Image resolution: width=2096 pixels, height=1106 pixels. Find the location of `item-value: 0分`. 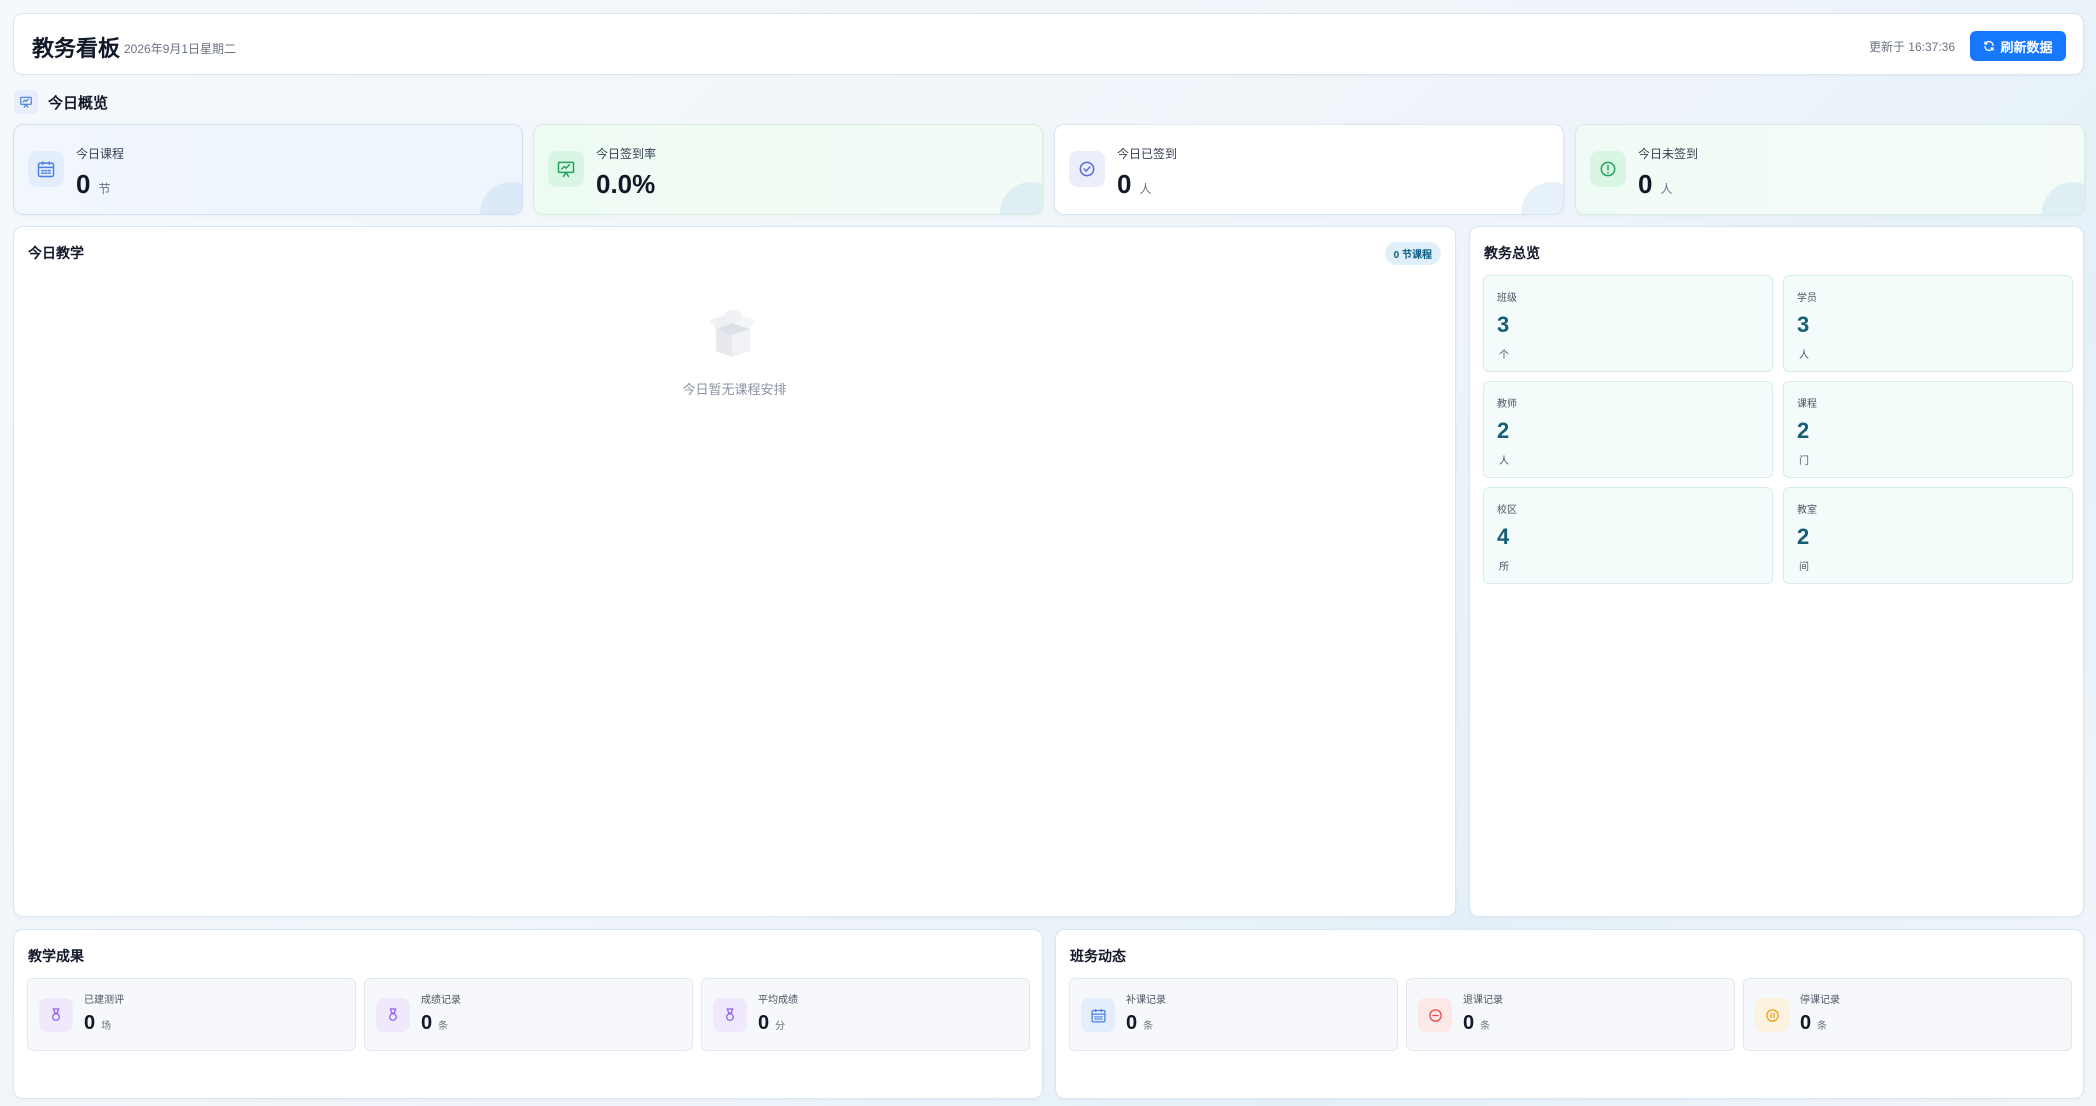

item-value: 0分 is located at coordinates (772, 1023).